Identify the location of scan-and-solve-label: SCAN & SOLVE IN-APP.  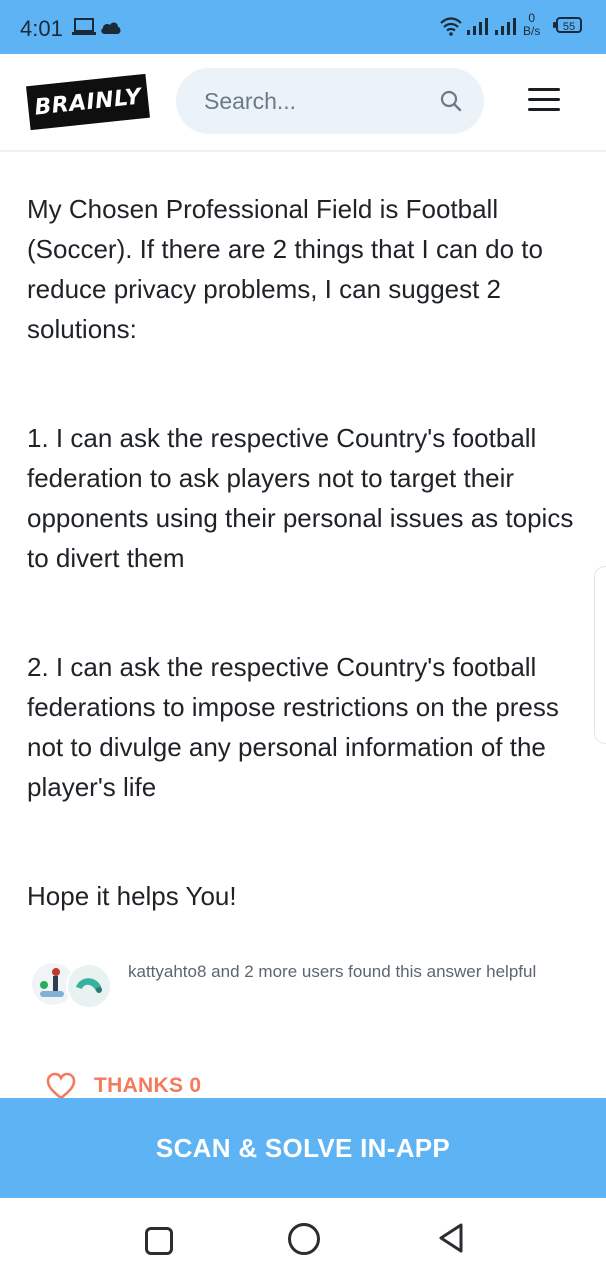
(303, 1147).